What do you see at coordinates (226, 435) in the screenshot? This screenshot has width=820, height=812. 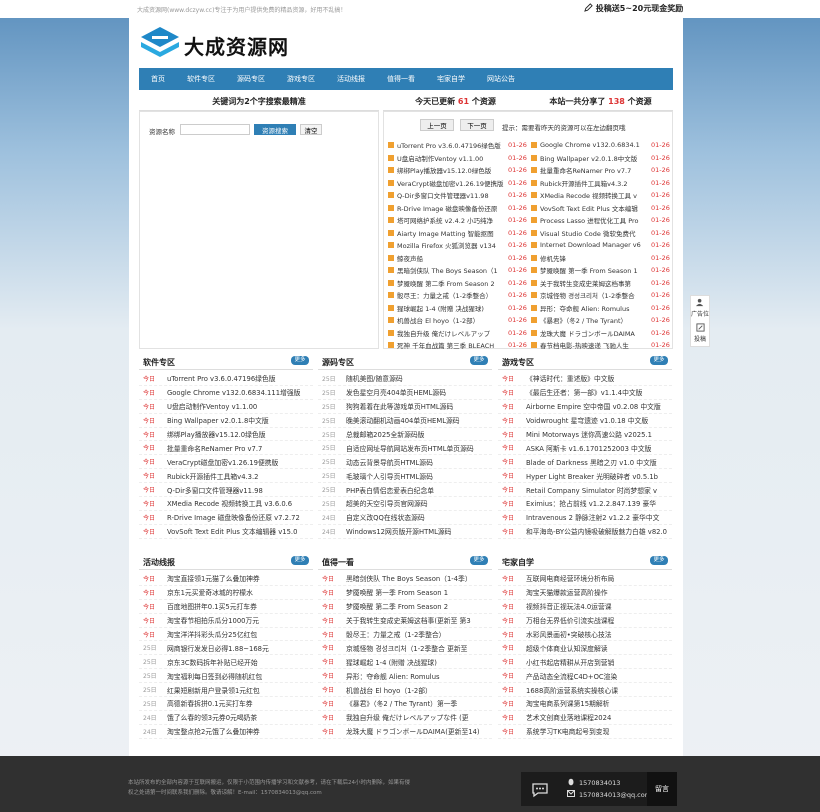 I see `list-item: 今日 绑绑Play播放器v15.12.0绿色版` at bounding box center [226, 435].